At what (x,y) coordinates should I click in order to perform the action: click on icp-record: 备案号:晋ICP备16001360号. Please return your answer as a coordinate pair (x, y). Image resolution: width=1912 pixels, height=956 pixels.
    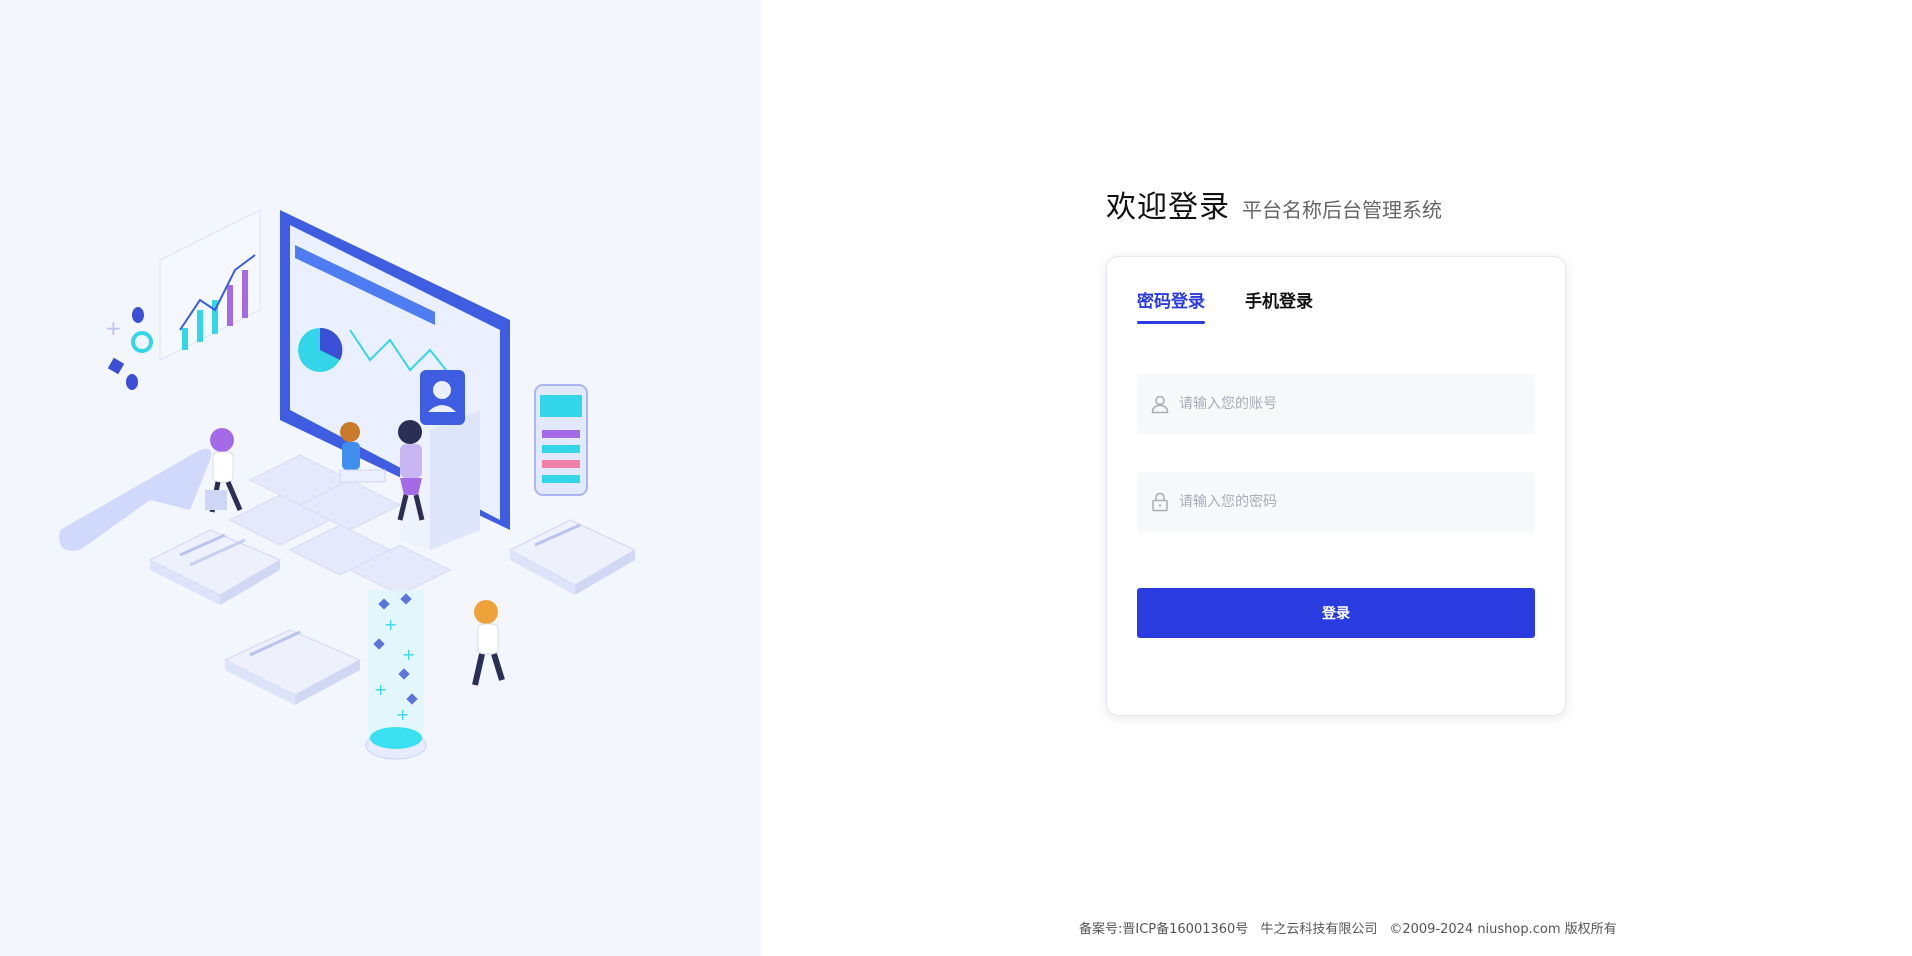
    Looking at the image, I should click on (1164, 929).